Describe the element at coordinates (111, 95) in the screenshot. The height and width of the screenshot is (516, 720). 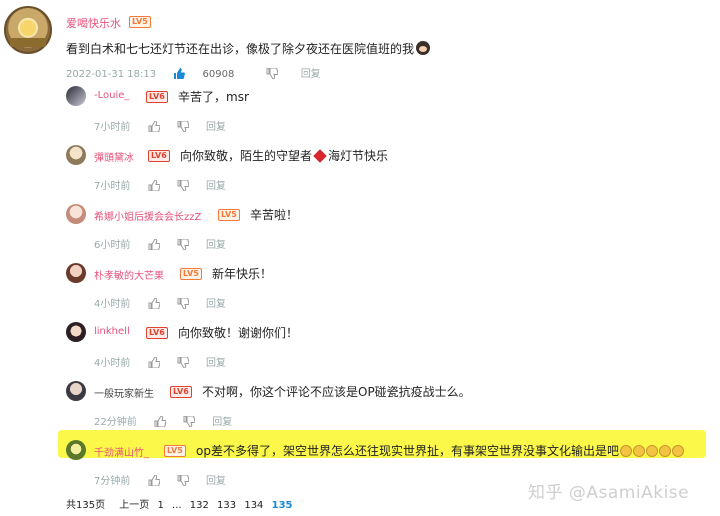
I see `reply-username: -Louie_` at that location.